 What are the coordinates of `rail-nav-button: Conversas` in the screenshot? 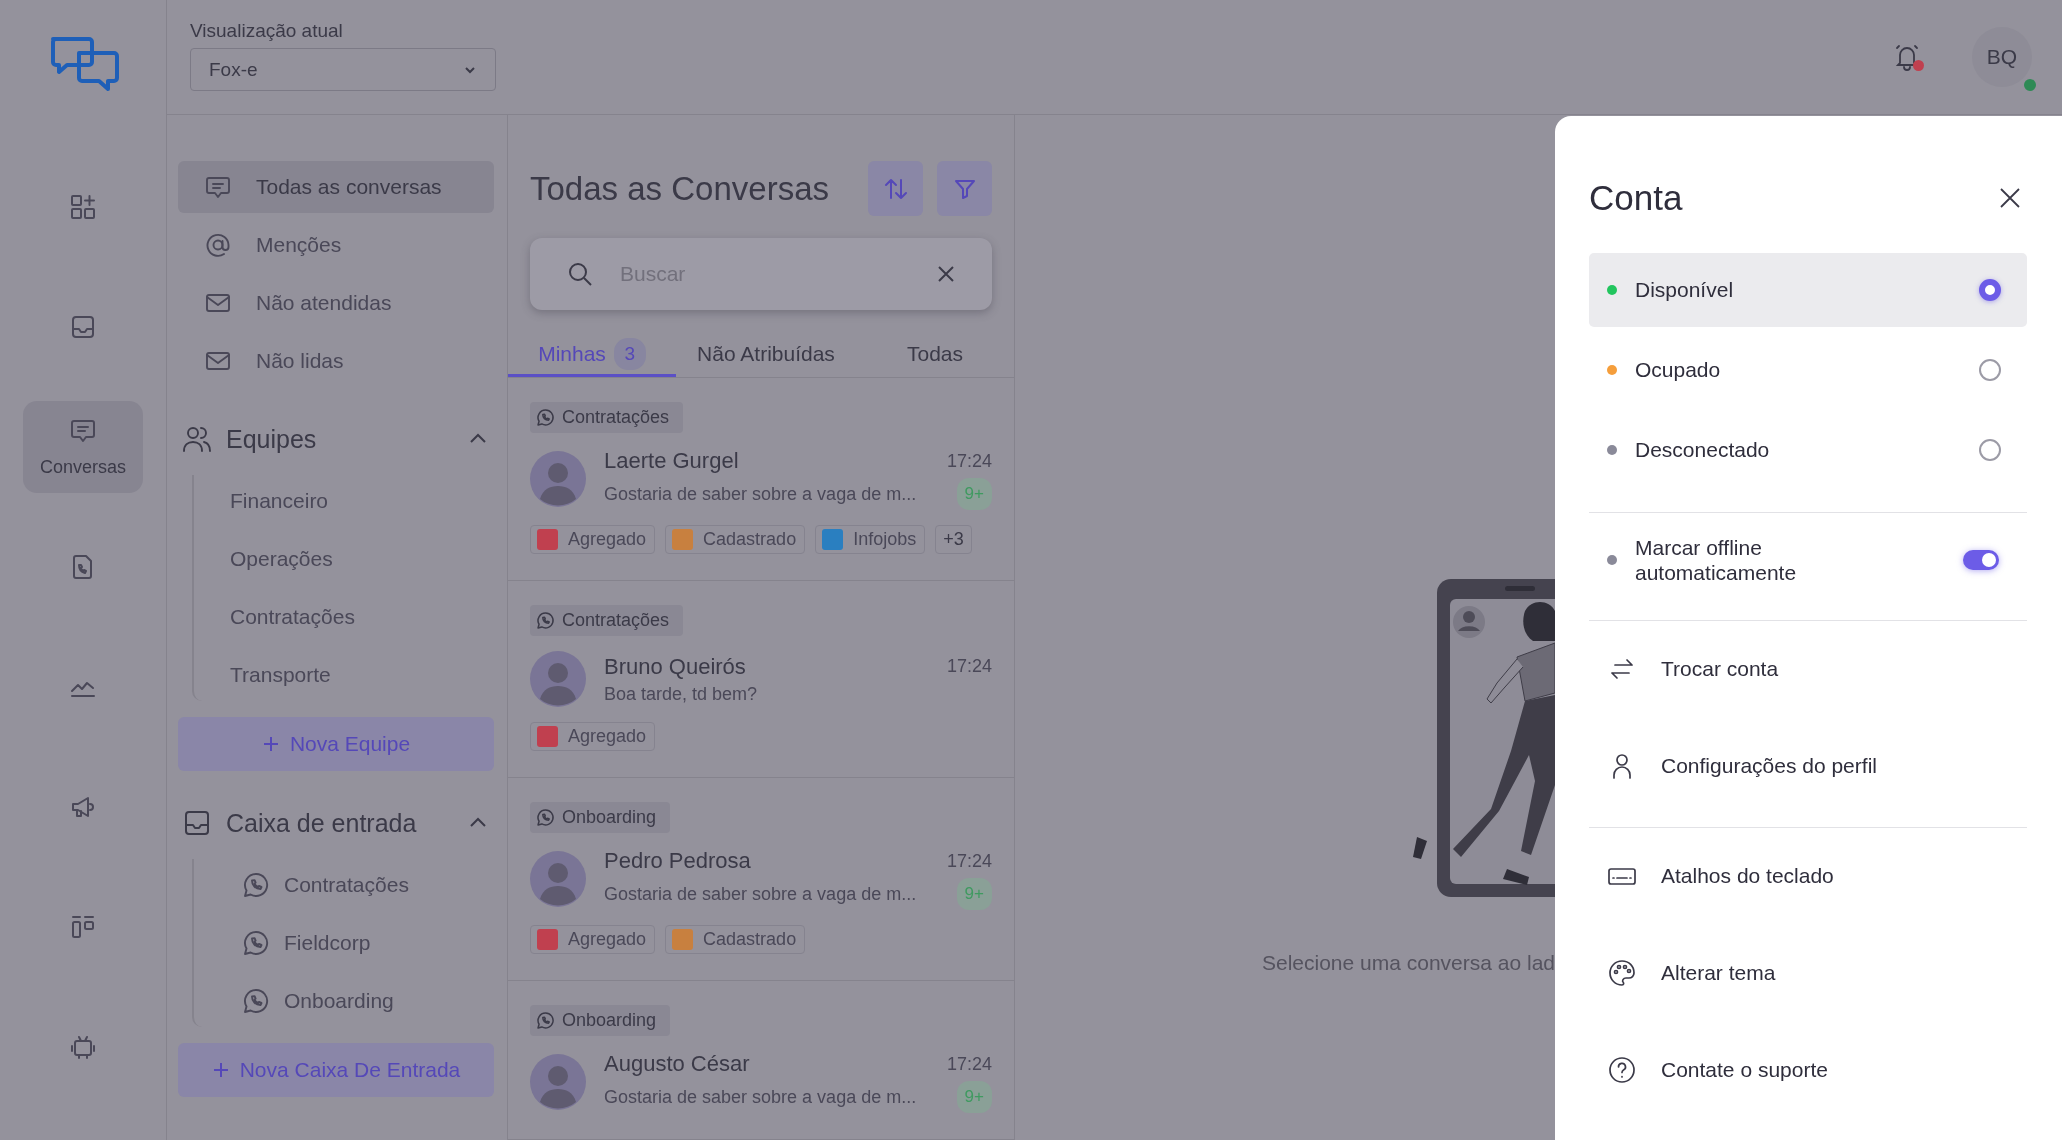 It's located at (83, 447).